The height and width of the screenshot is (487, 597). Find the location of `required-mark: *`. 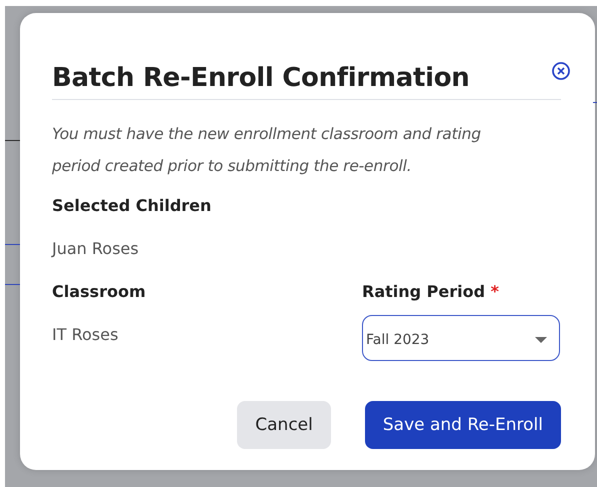

required-mark: * is located at coordinates (495, 291).